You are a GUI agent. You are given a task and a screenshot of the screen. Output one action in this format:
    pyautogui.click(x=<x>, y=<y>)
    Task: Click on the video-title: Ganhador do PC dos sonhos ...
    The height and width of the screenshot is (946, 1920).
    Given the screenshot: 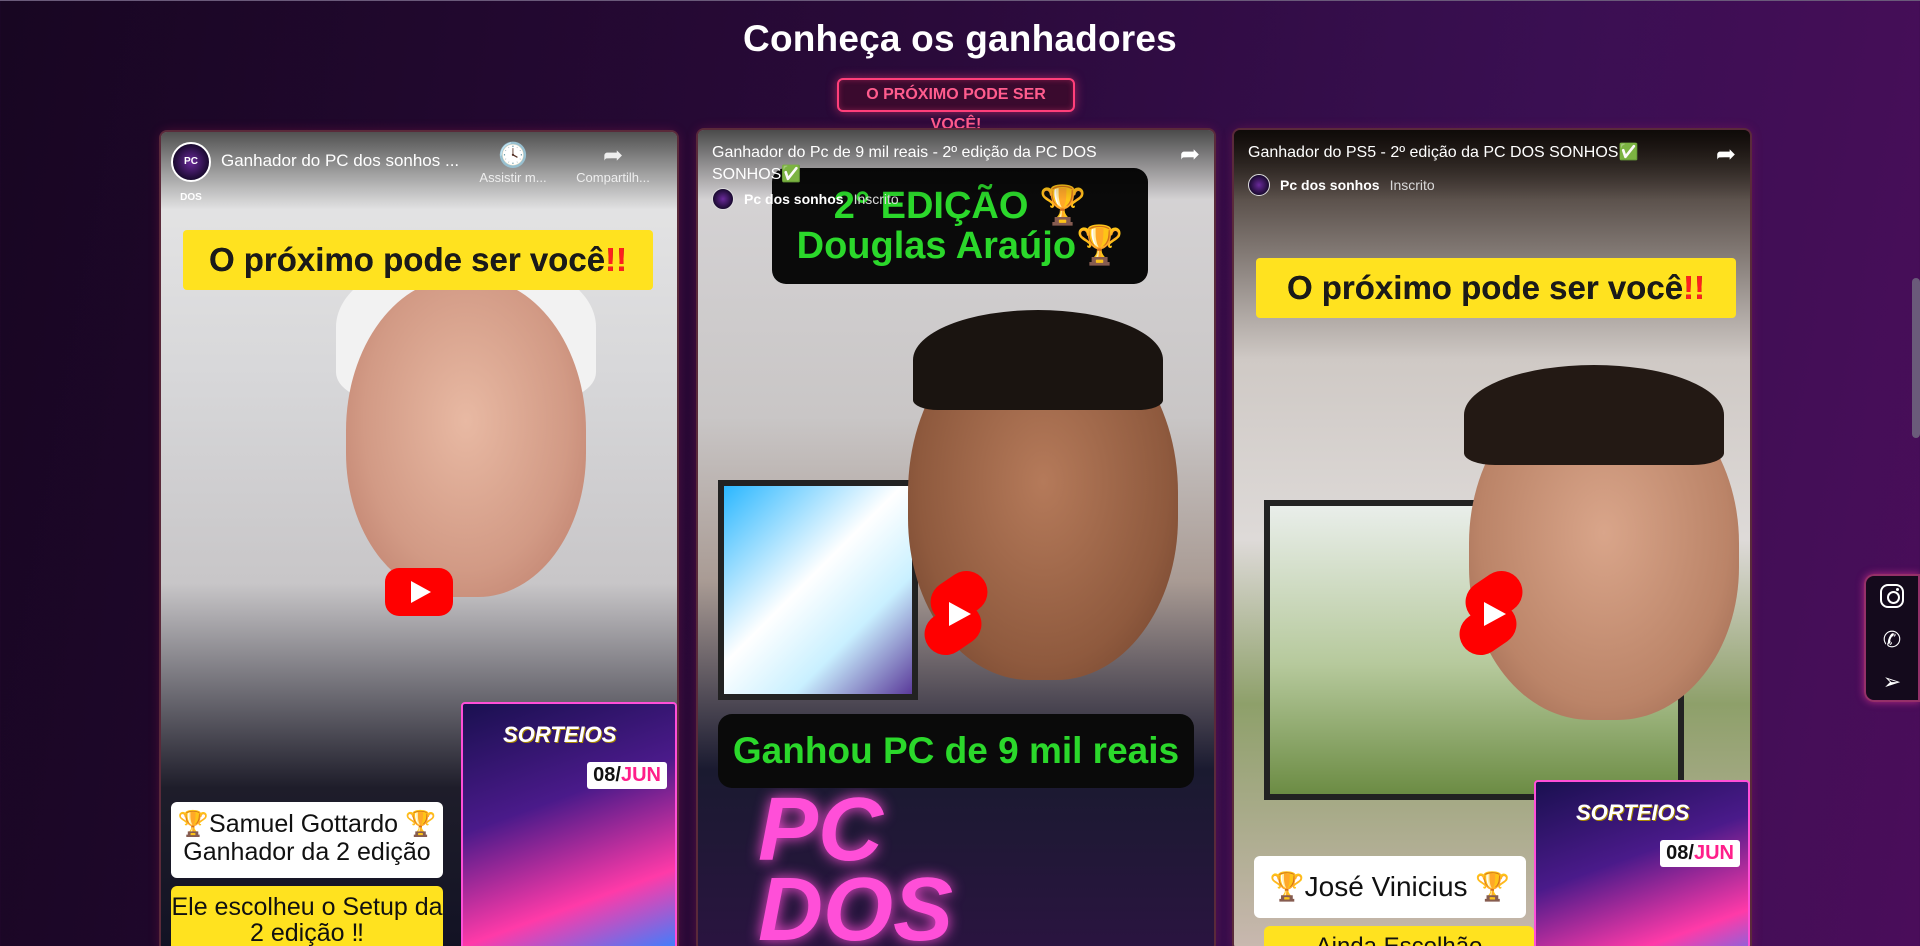 What is the action you would take?
    pyautogui.click(x=346, y=161)
    